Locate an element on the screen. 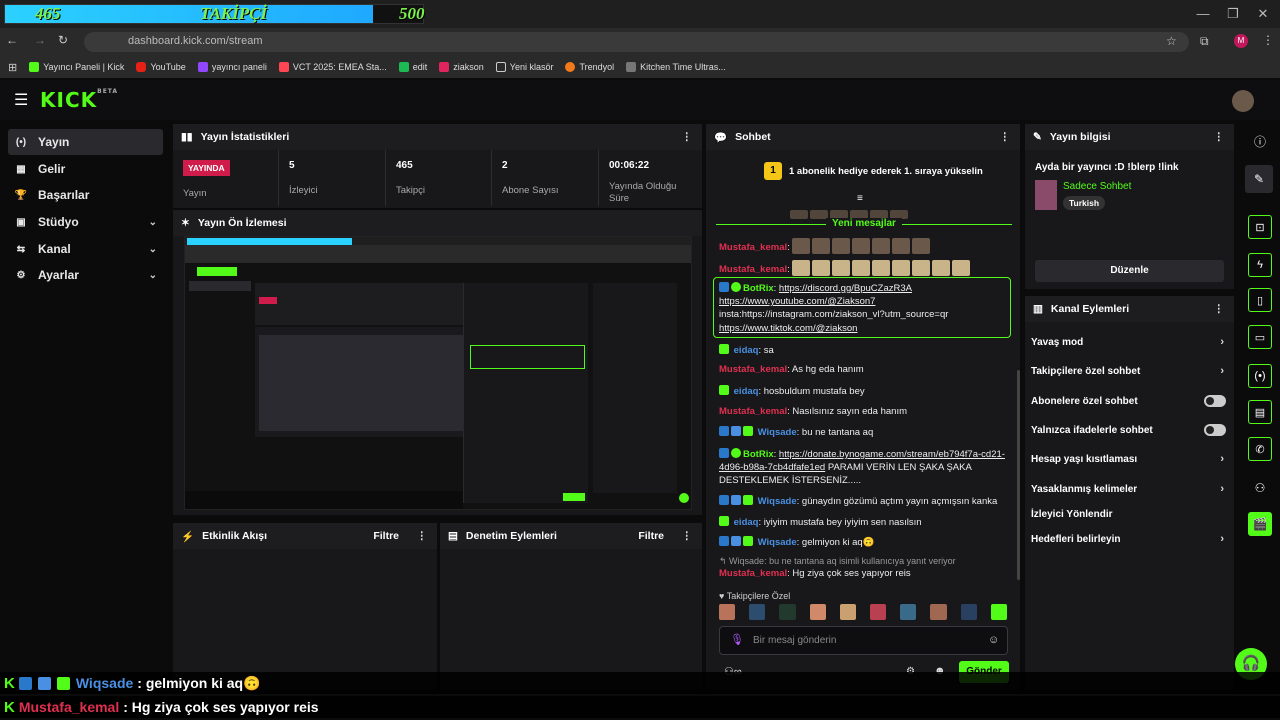 This screenshot has width=1280, height=720. preview-toolbar is located at coordinates (438, 254).